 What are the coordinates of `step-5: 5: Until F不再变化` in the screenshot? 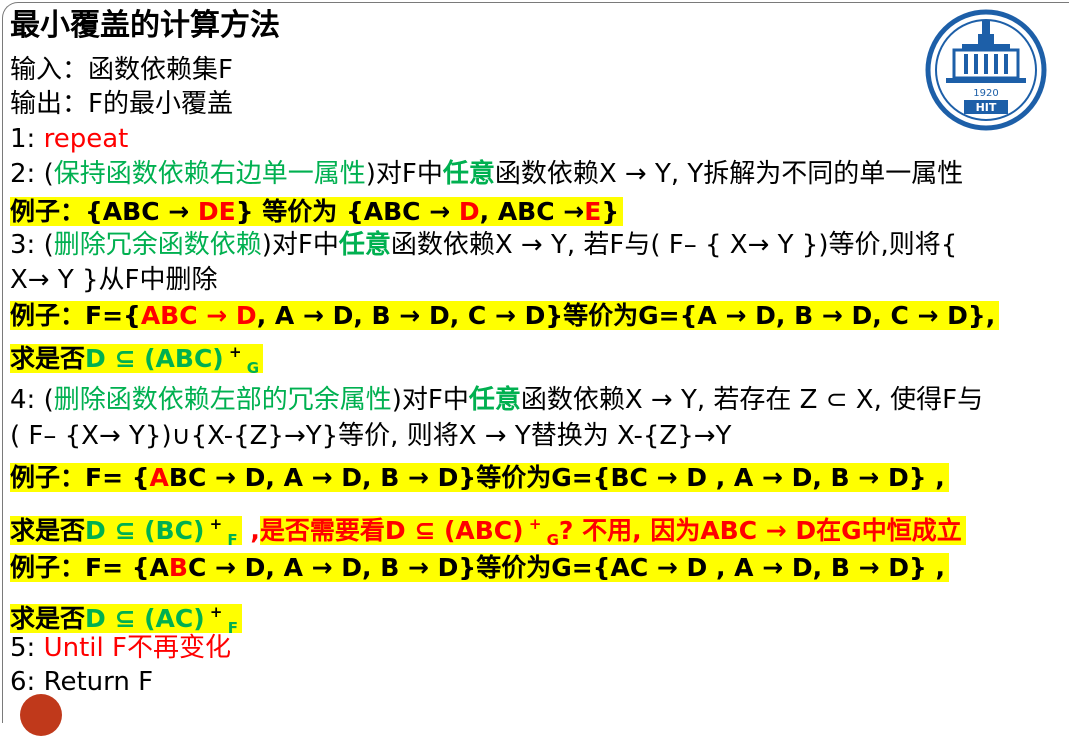 It's located at (120, 648).